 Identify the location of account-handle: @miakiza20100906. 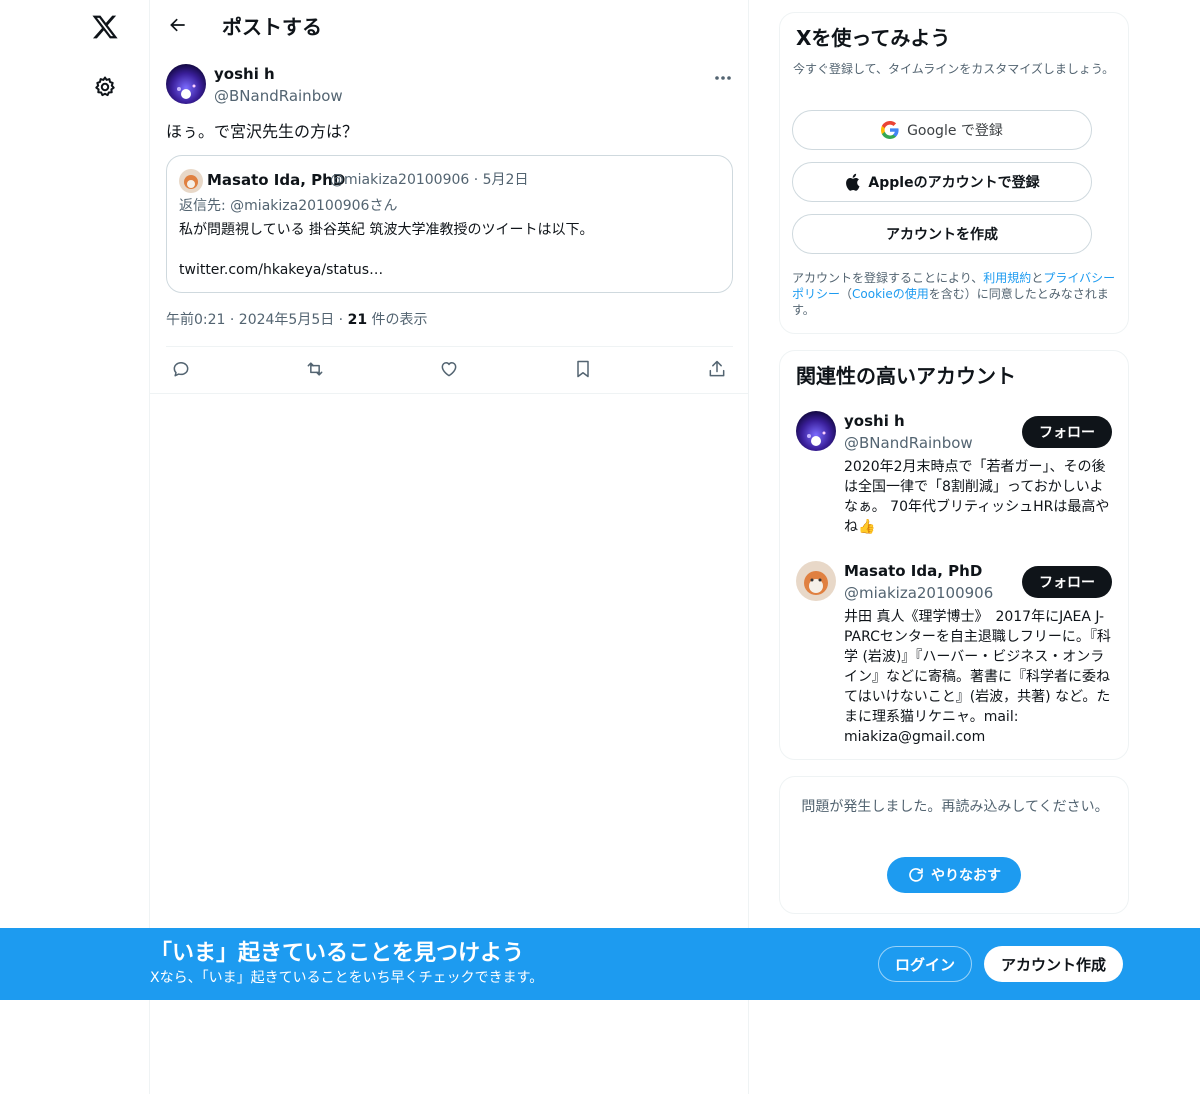
(918, 593).